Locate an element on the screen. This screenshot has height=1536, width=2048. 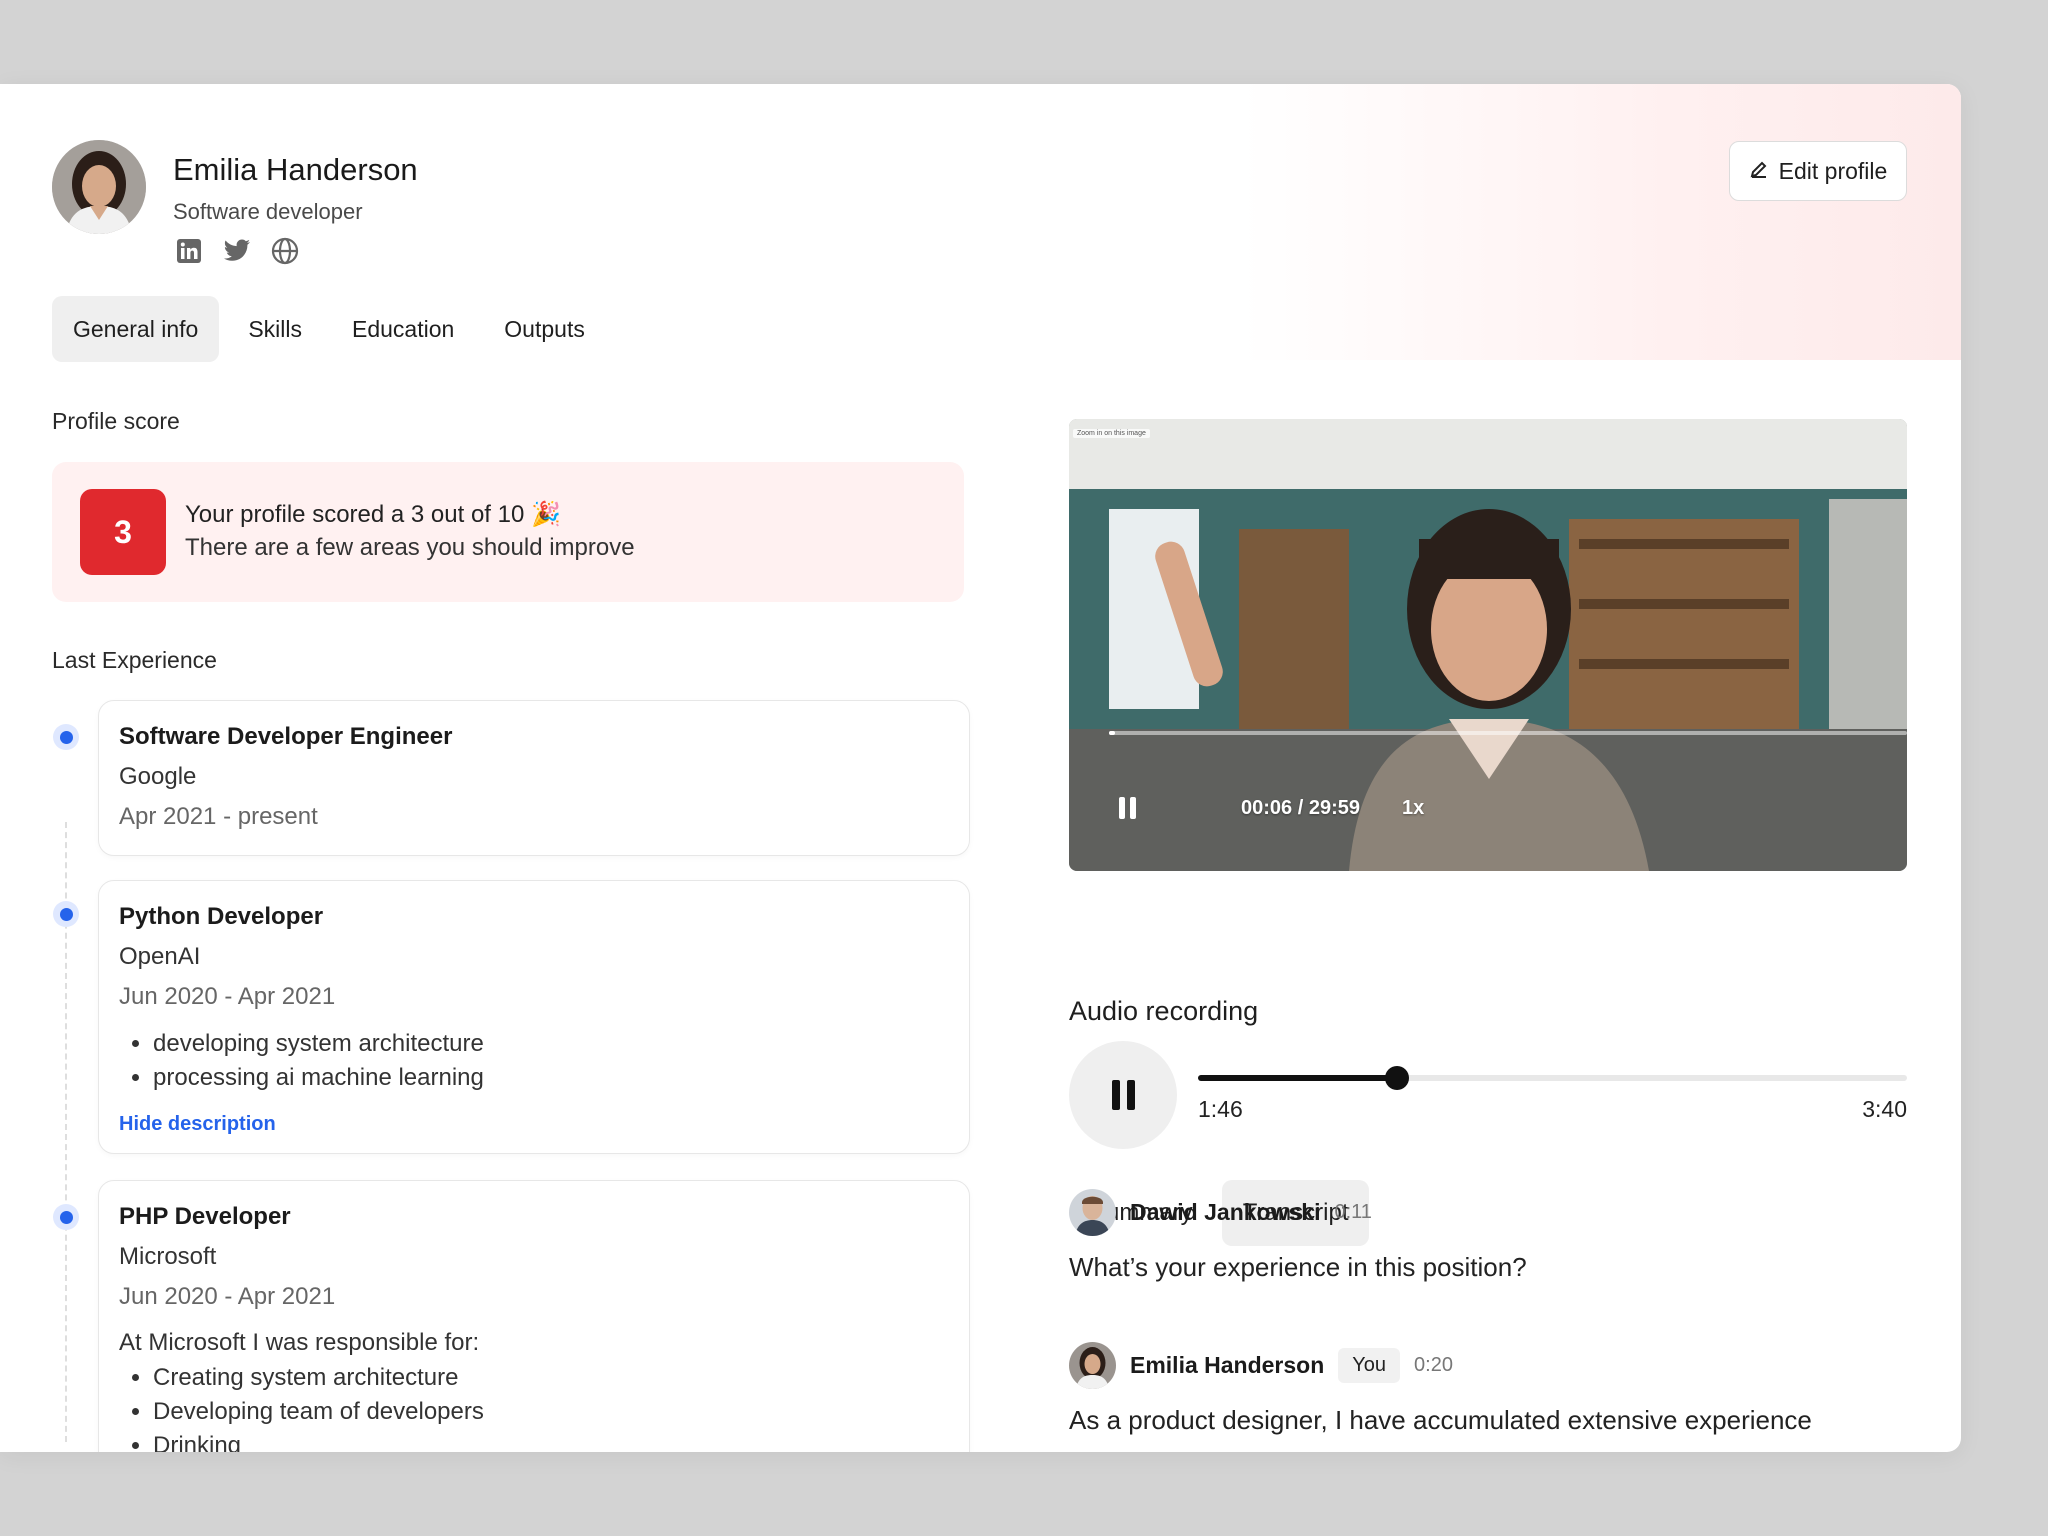
list-item: Developing team of developers is located at coordinates (318, 1412).